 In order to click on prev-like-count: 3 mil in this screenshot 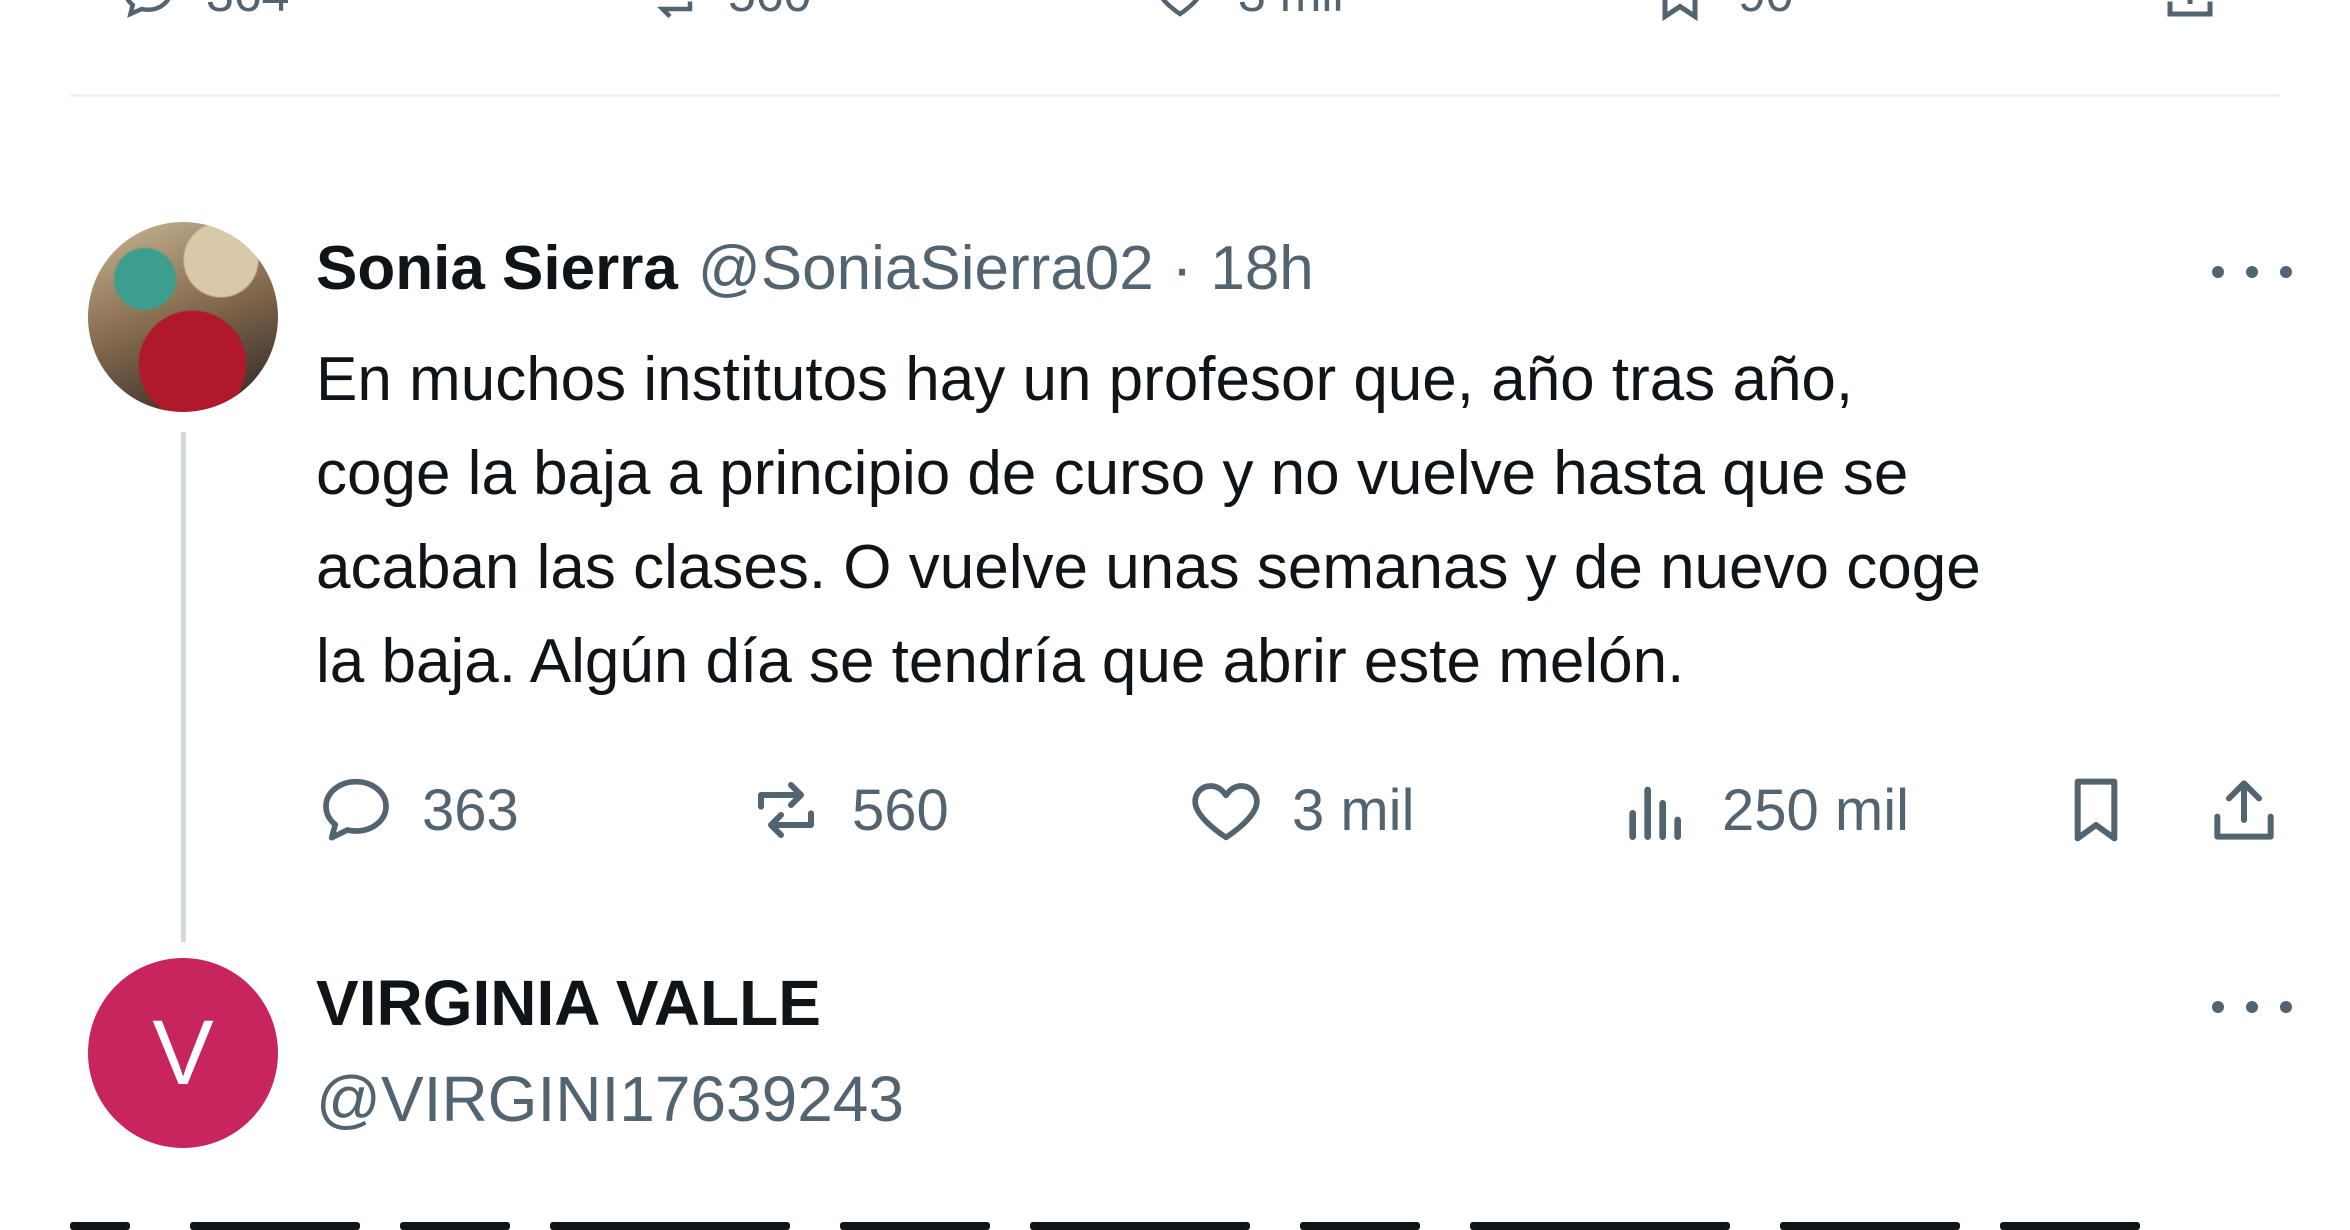, I will do `click(1291, 11)`.